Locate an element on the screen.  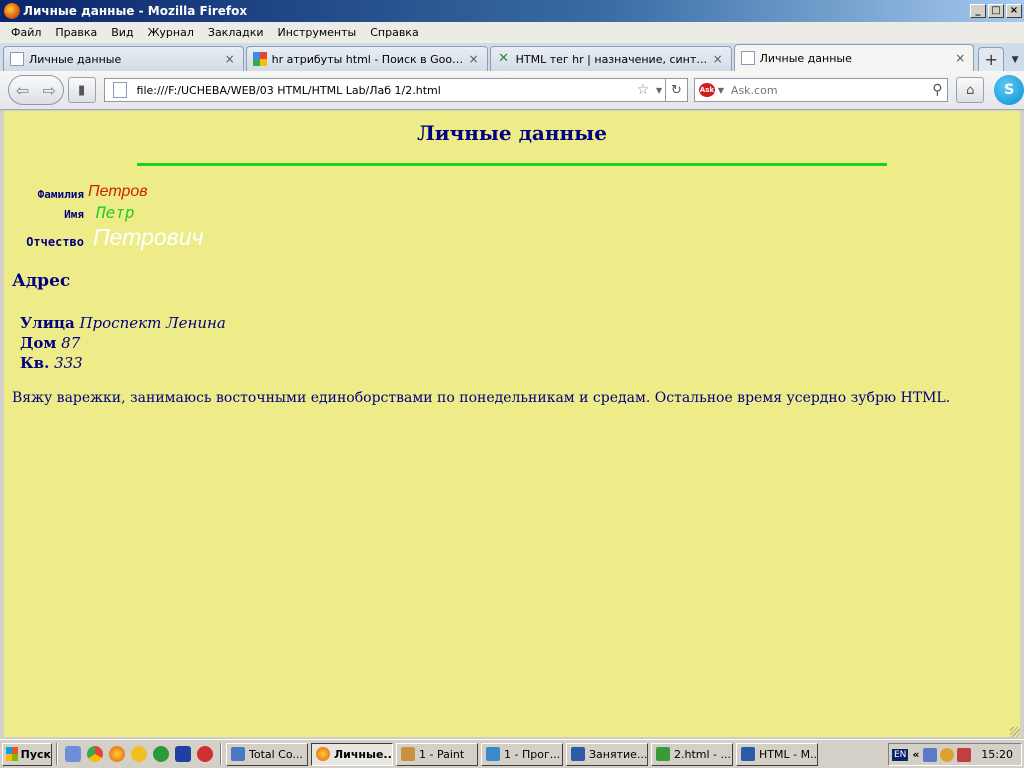
minimize-button: _ is located at coordinates (978, 11).